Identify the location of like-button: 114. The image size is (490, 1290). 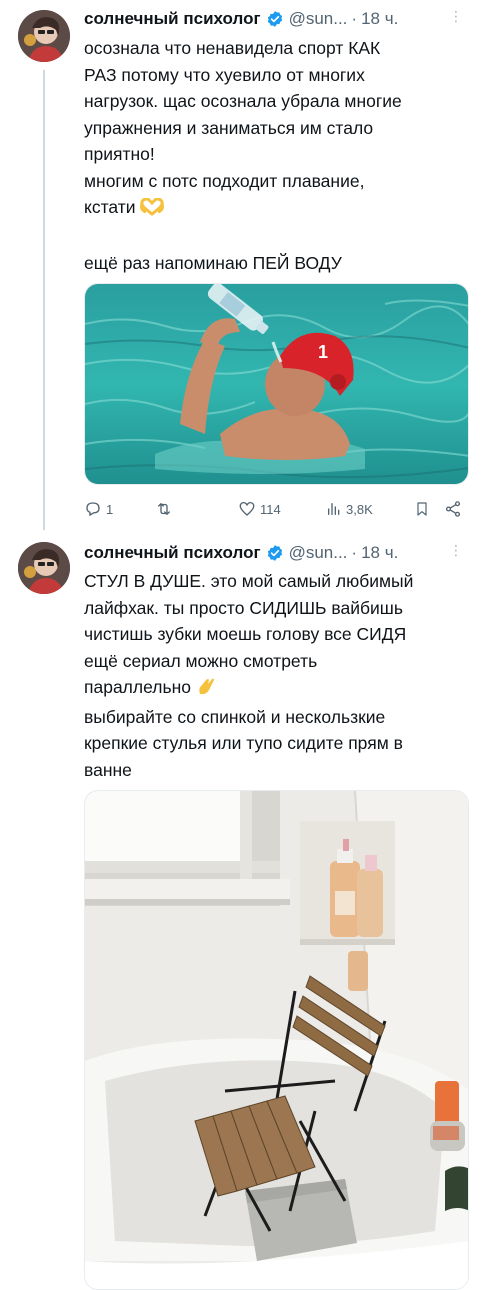
(282, 509).